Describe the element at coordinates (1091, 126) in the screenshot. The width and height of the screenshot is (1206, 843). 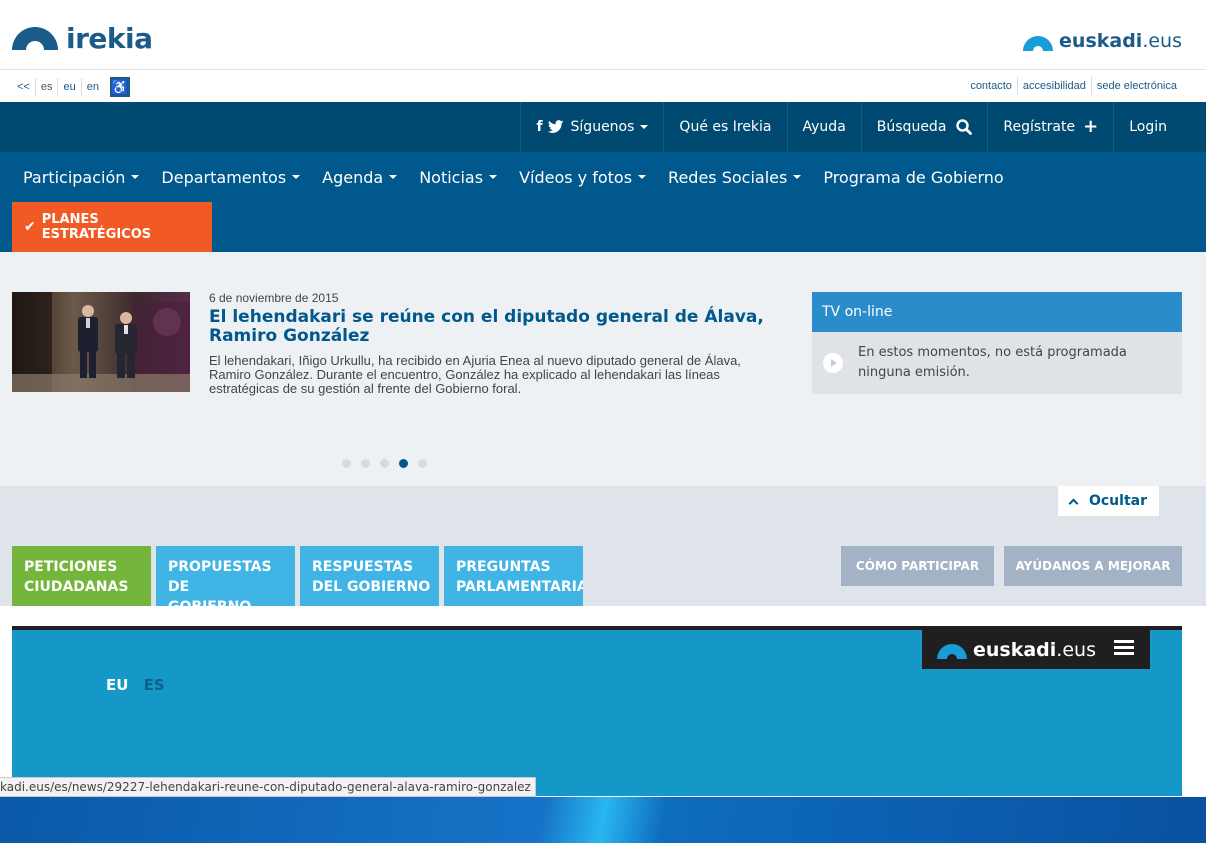
I see `plus-icon: +` at that location.